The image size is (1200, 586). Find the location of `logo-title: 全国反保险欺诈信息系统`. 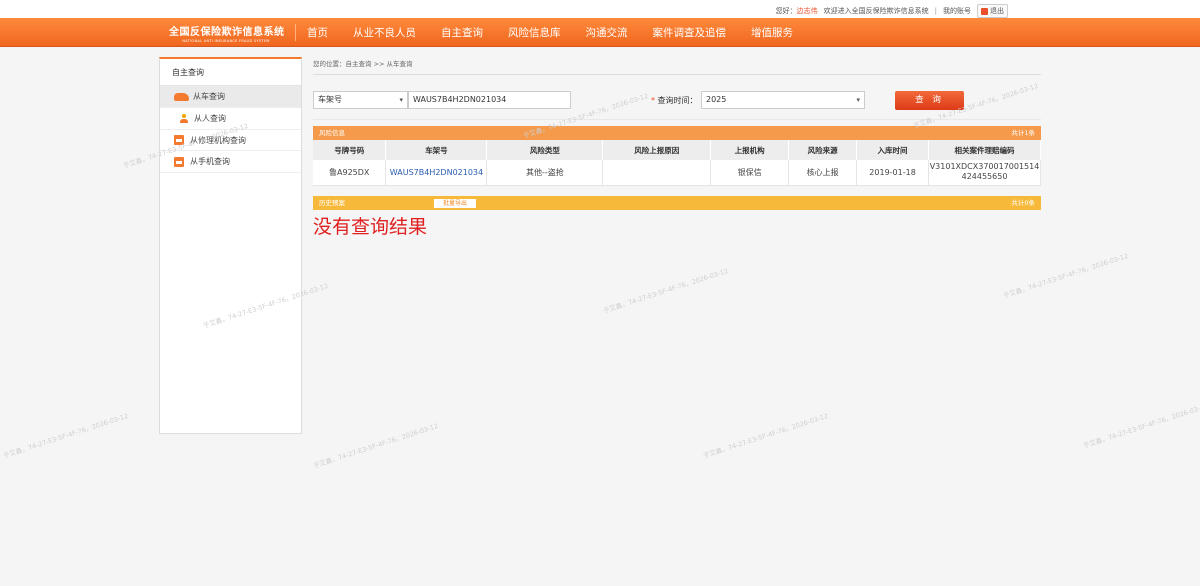

logo-title: 全国反保险欺诈信息系统 is located at coordinates (227, 32).